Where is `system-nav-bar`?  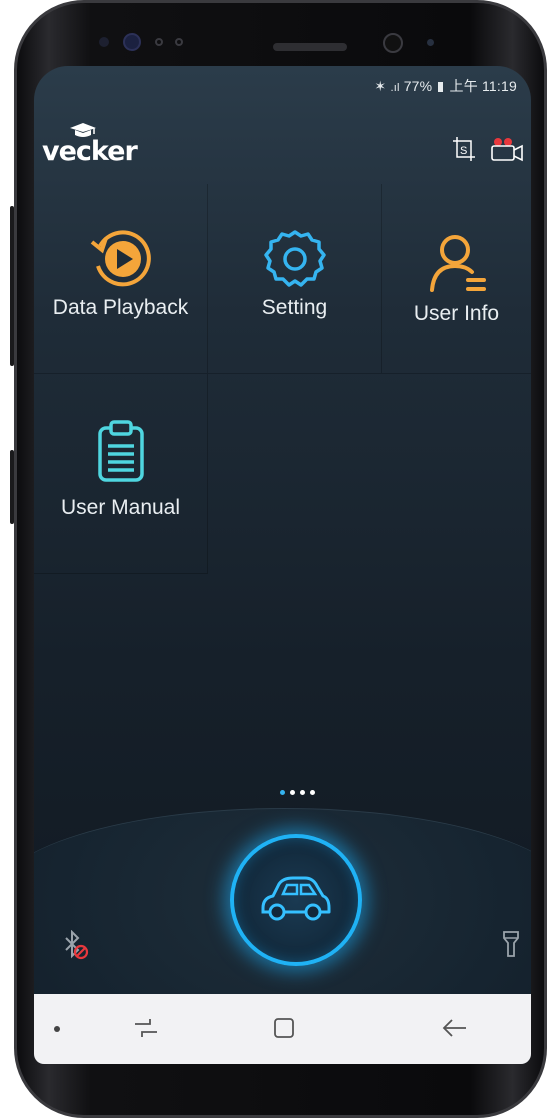
system-nav-bar is located at coordinates (282, 1029).